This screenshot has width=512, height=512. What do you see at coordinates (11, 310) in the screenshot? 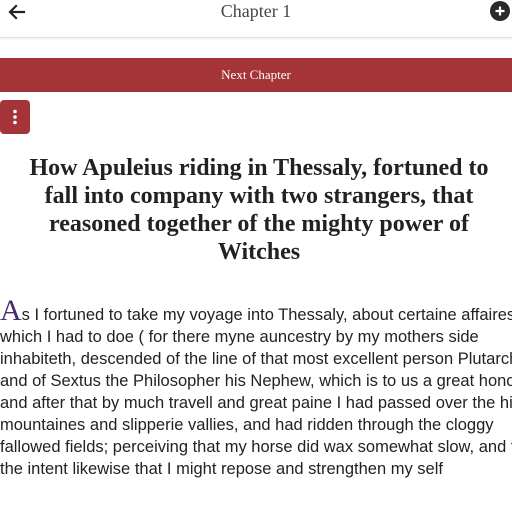
I see `drop-cap: A` at bounding box center [11, 310].